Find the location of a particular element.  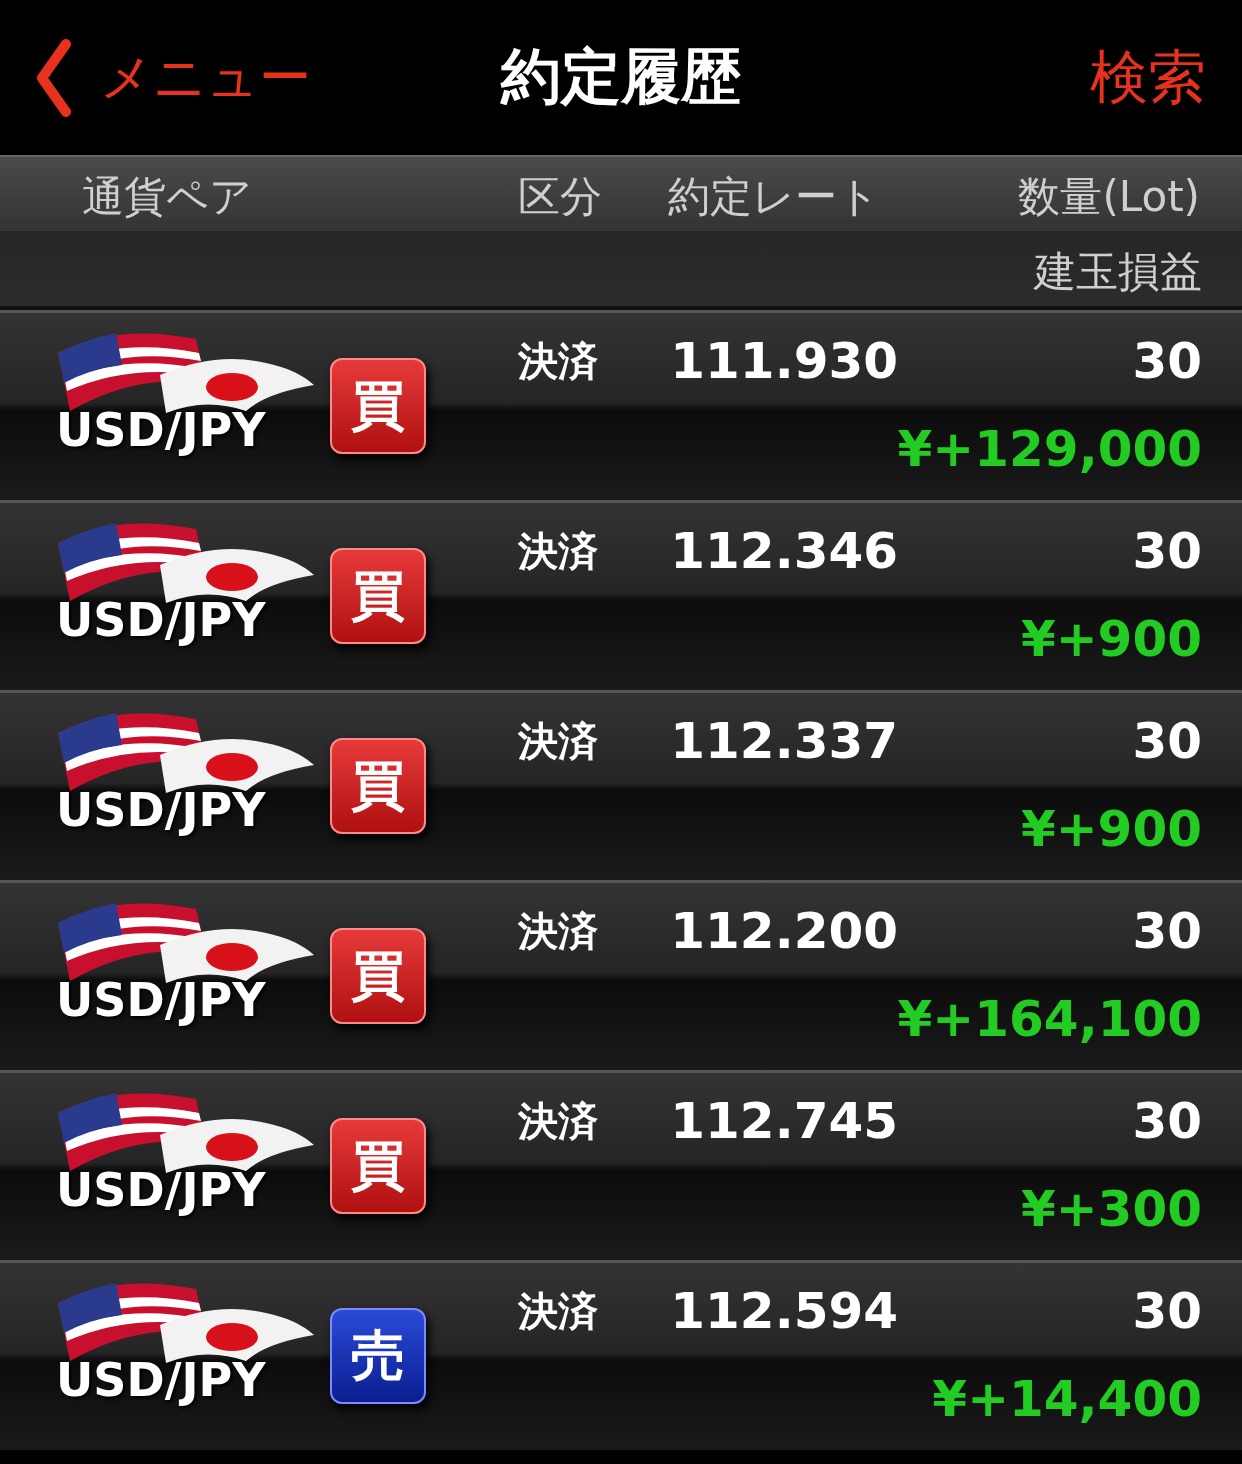

trade-rate: 112.594 is located at coordinates (783, 1311).